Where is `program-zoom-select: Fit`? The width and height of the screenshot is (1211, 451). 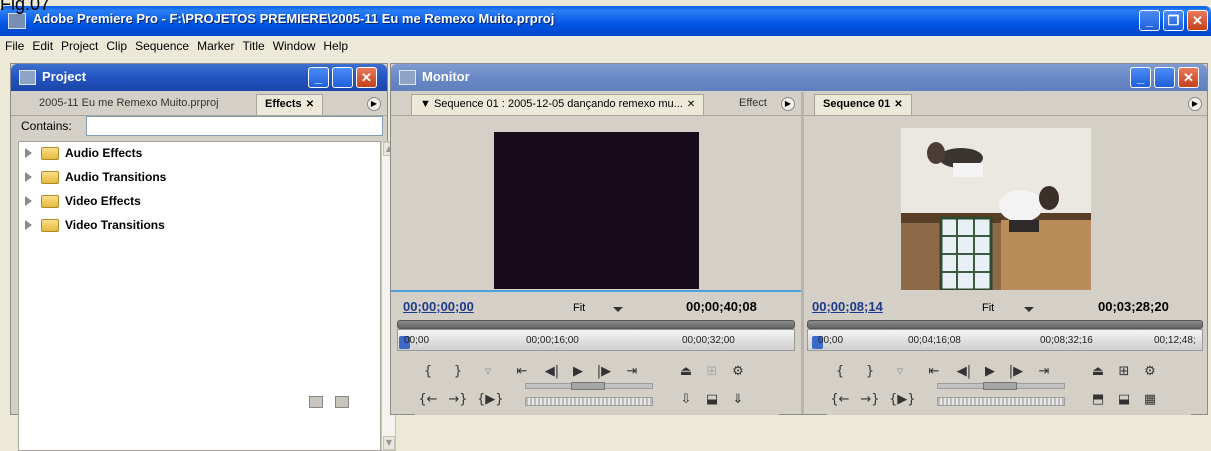 program-zoom-select: Fit is located at coordinates (988, 308).